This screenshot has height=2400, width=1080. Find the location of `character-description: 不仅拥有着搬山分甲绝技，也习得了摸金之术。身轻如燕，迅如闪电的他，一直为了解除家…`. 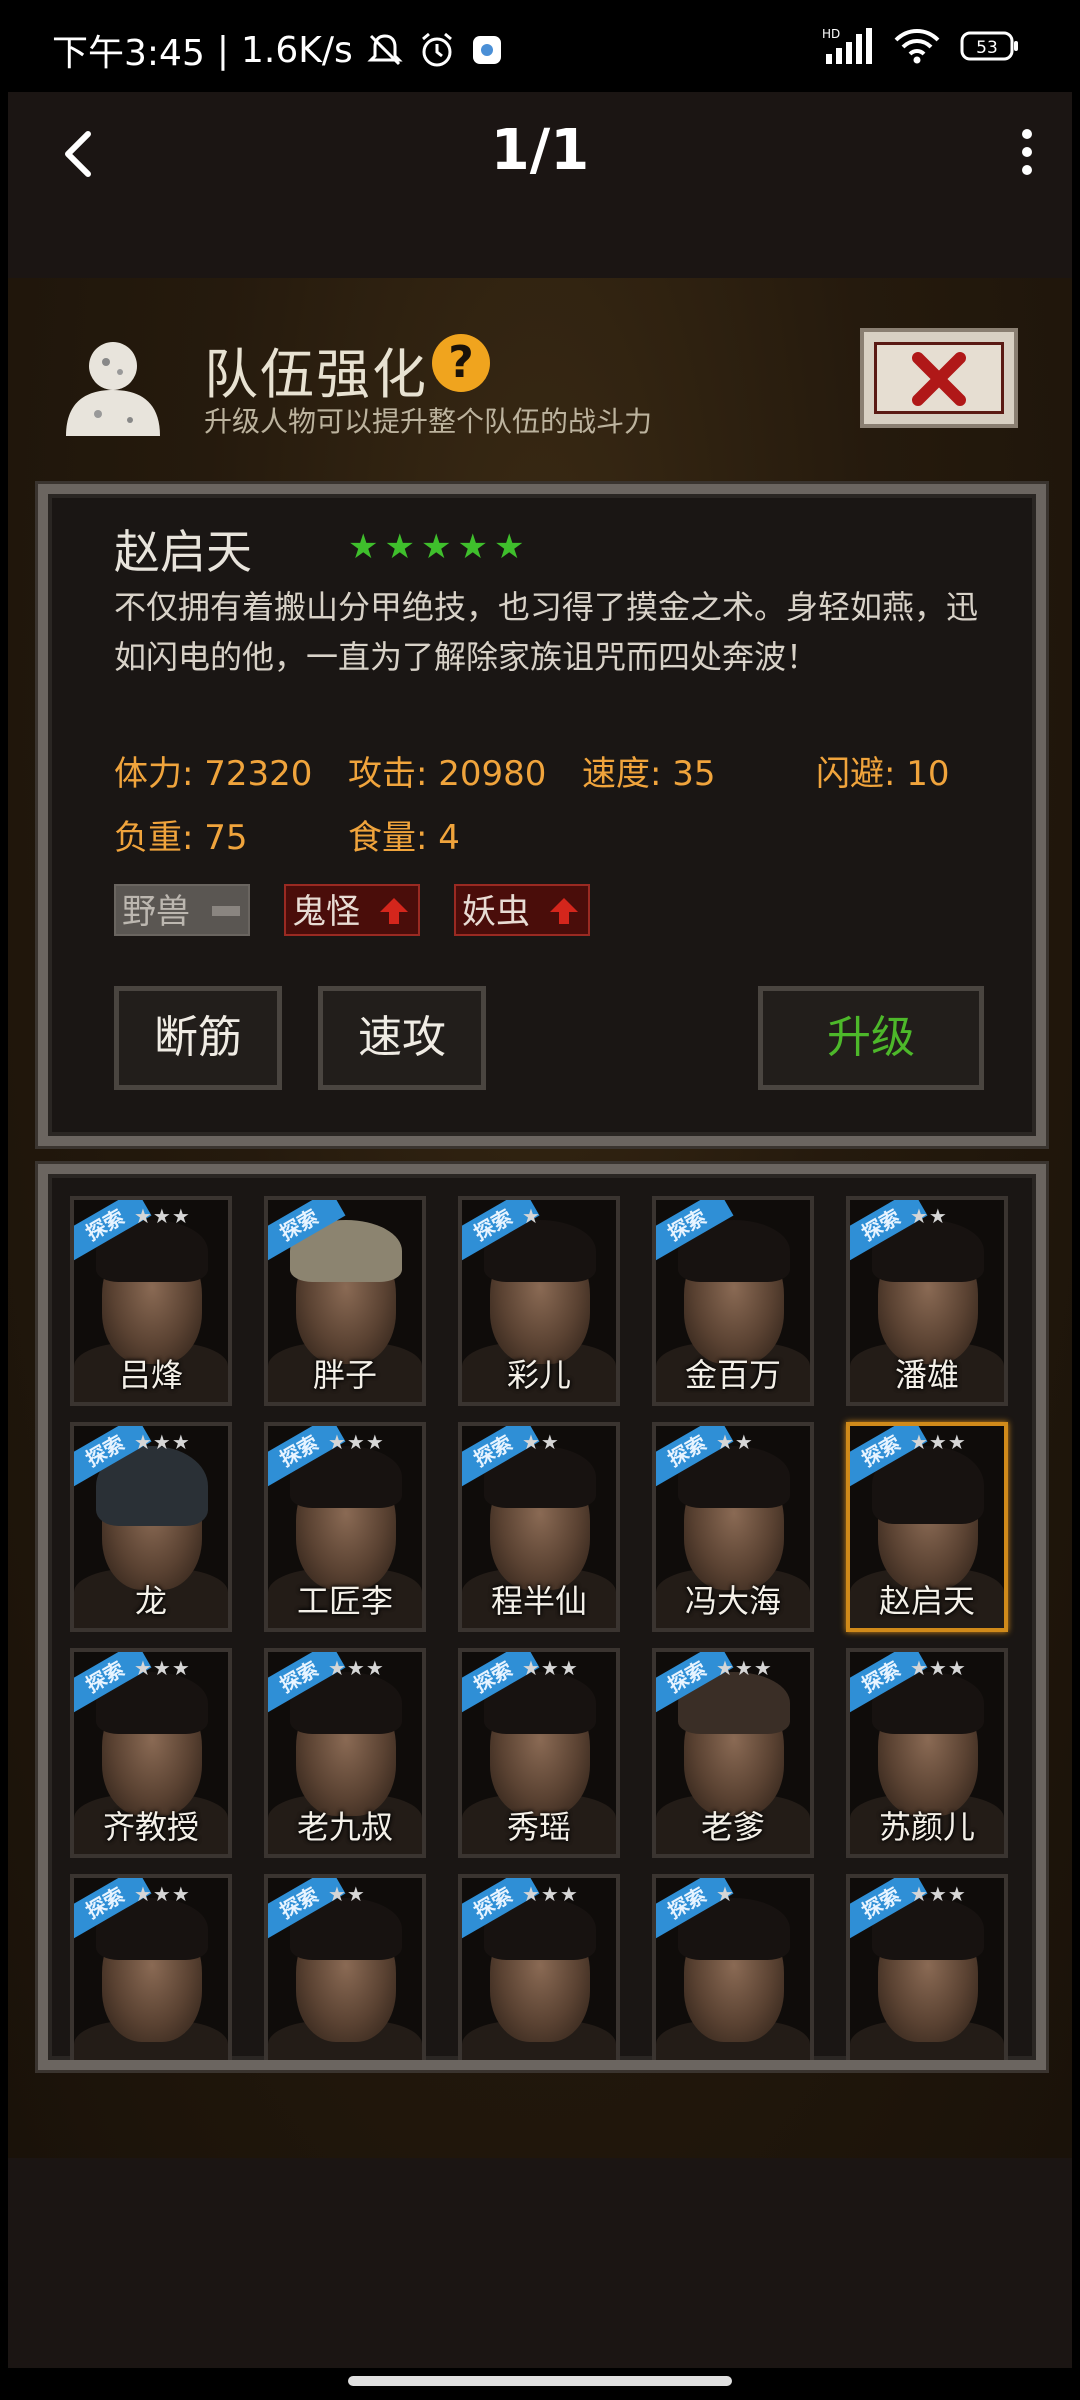

character-description: 不仅拥有着搬山分甲绝技，也习得了摸金之术。身轻如燕，迅如闪电的他，一直为了解除家… is located at coordinates (546, 632).